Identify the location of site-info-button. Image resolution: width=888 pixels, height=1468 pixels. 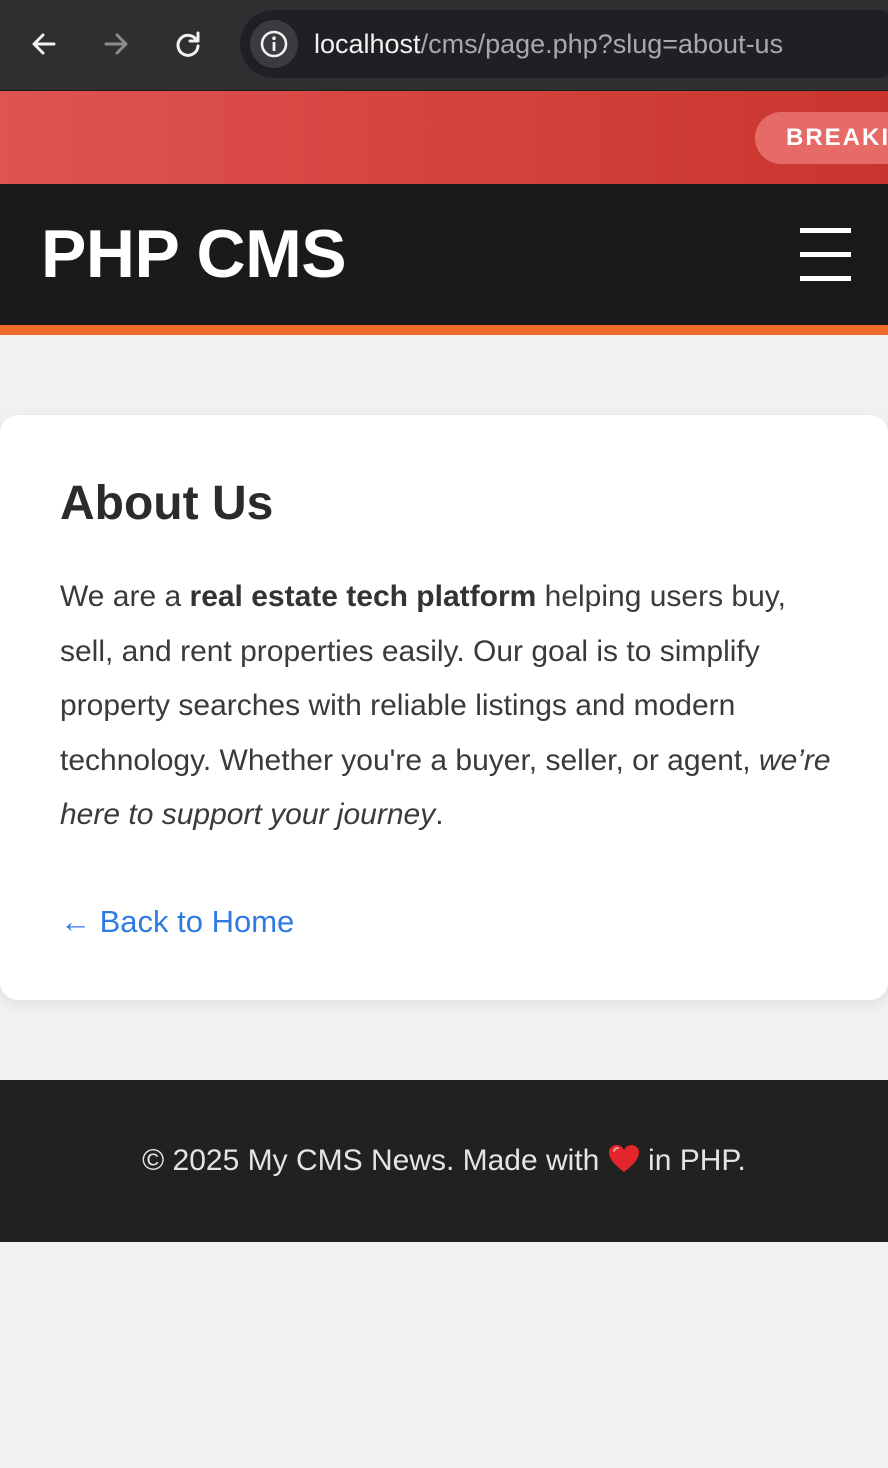
(274, 44).